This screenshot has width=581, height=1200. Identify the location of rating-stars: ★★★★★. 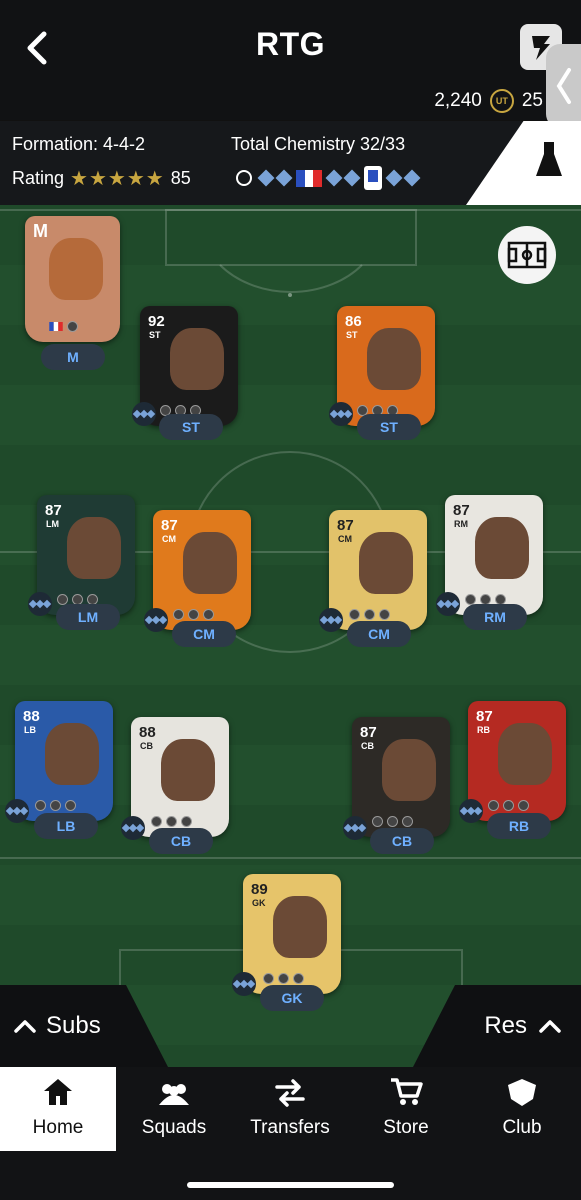
(117, 179).